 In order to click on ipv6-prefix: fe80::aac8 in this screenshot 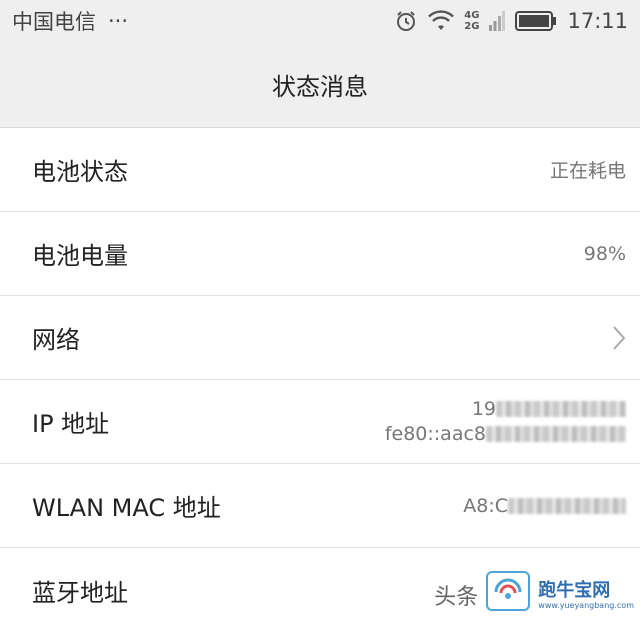, I will do `click(435, 434)`.